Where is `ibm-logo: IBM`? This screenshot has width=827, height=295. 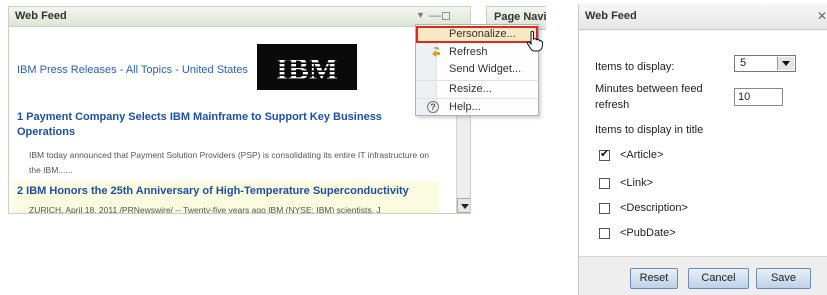
ibm-logo: IBM is located at coordinates (307, 67).